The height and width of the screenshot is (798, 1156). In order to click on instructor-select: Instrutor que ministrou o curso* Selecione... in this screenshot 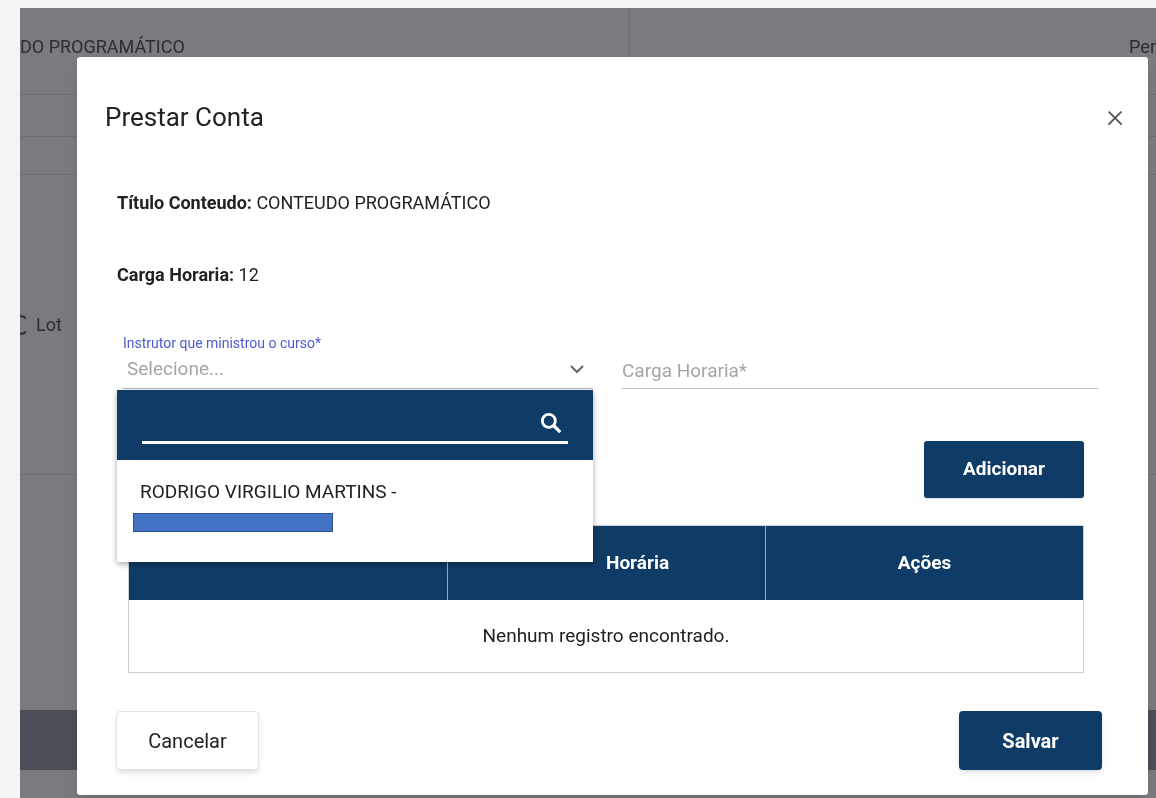, I will do `click(358, 361)`.